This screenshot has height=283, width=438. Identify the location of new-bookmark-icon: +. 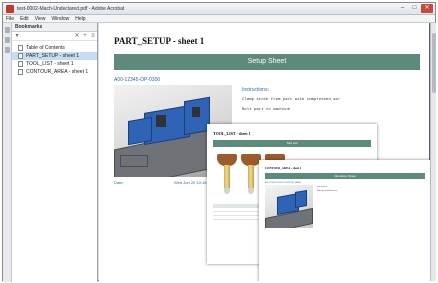
(85, 36).